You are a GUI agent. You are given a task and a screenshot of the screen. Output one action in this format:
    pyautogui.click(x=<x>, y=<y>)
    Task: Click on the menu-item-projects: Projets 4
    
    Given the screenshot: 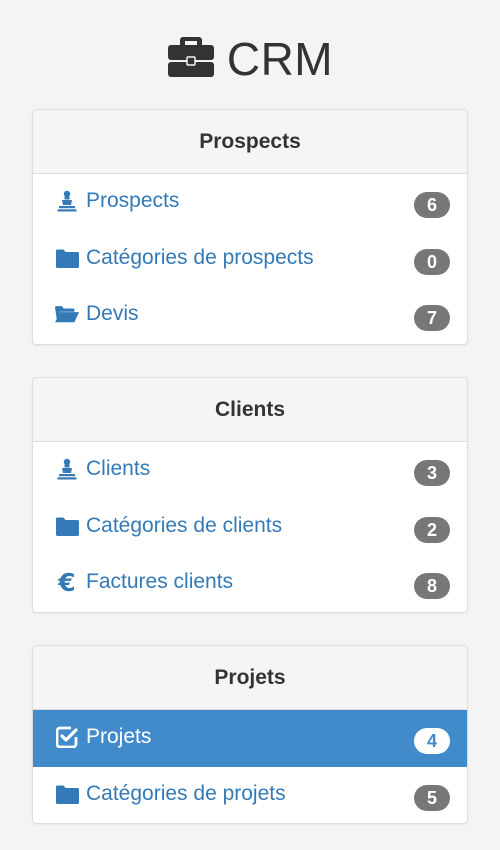 What is the action you would take?
    pyautogui.click(x=250, y=738)
    